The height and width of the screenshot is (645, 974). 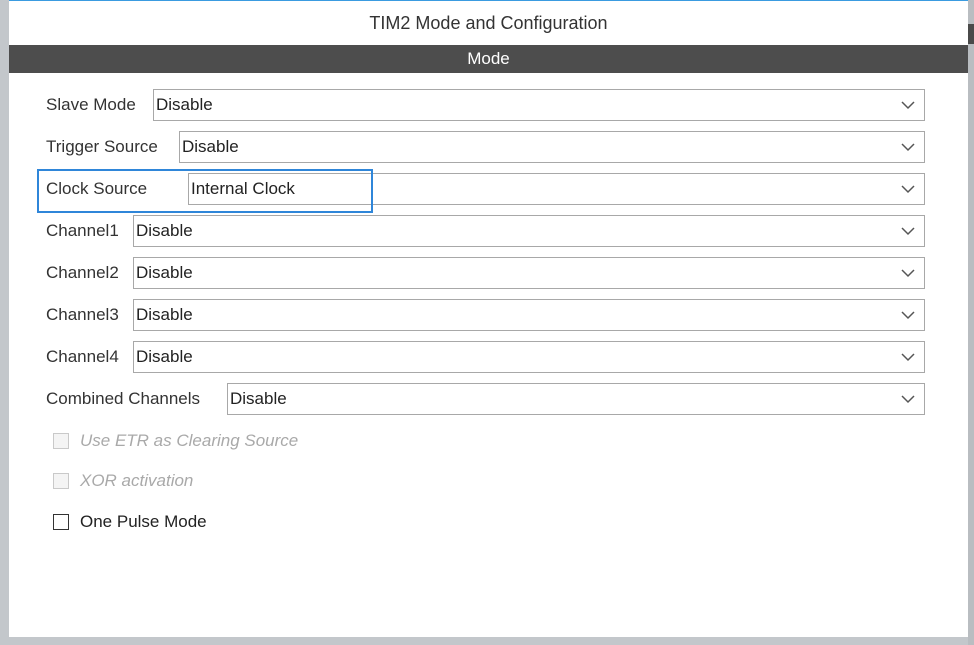 I want to click on channel1-value: Disable, so click(x=164, y=230).